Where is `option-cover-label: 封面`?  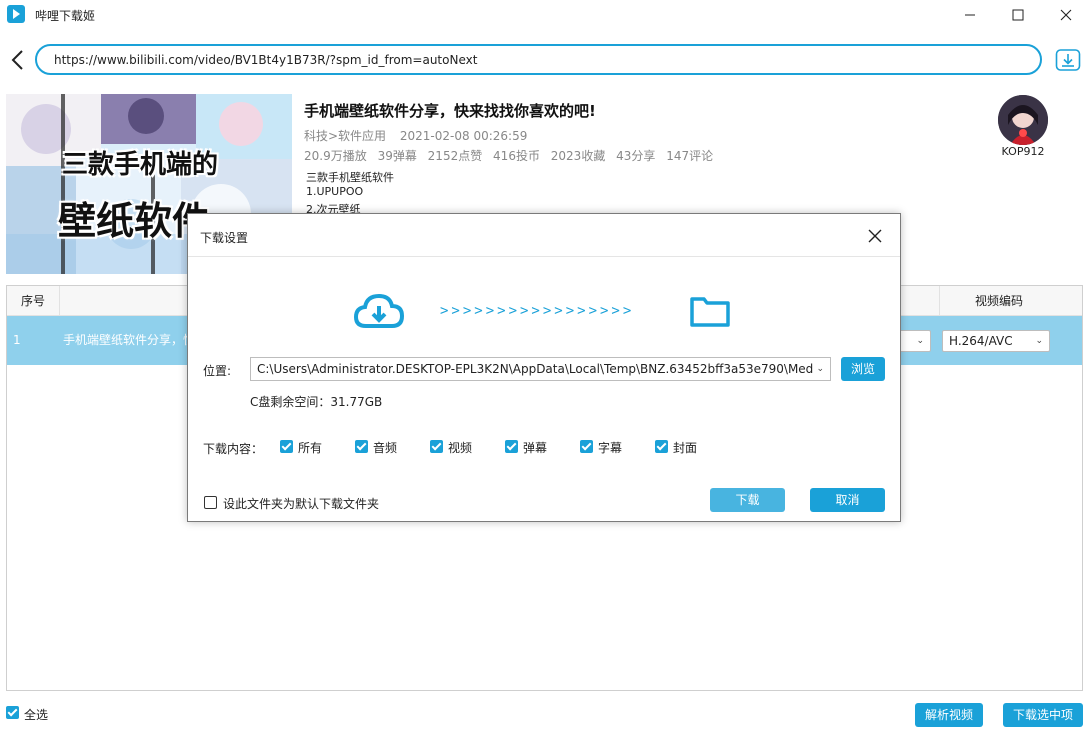 option-cover-label: 封面 is located at coordinates (685, 448).